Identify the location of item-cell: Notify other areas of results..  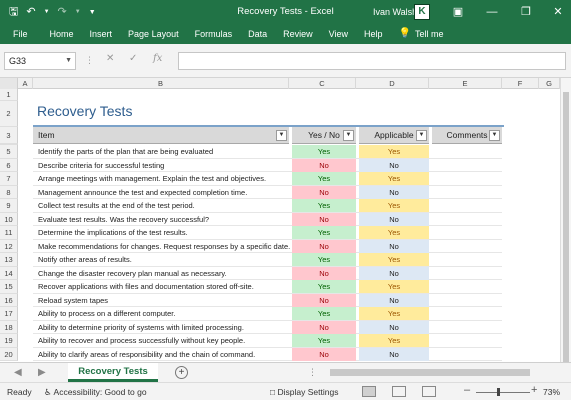
(85, 259).